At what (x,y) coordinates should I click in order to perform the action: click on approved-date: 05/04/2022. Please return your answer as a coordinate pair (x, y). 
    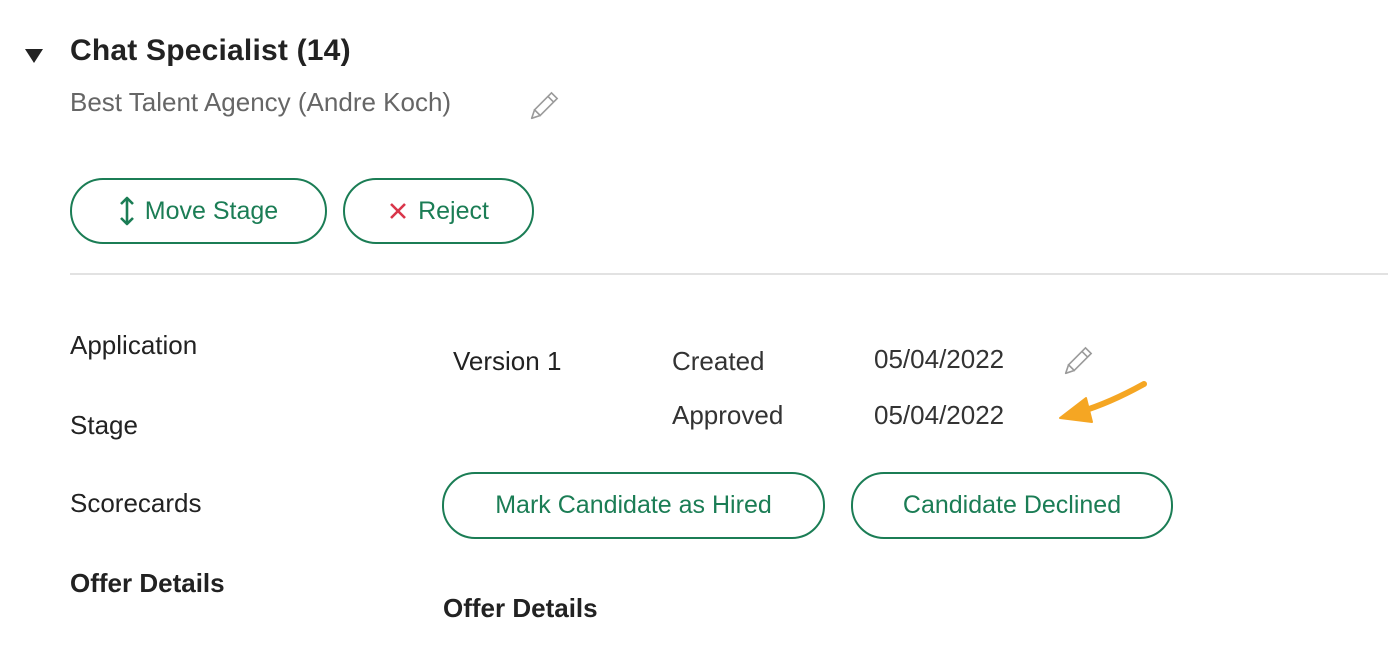
    Looking at the image, I should click on (939, 415).